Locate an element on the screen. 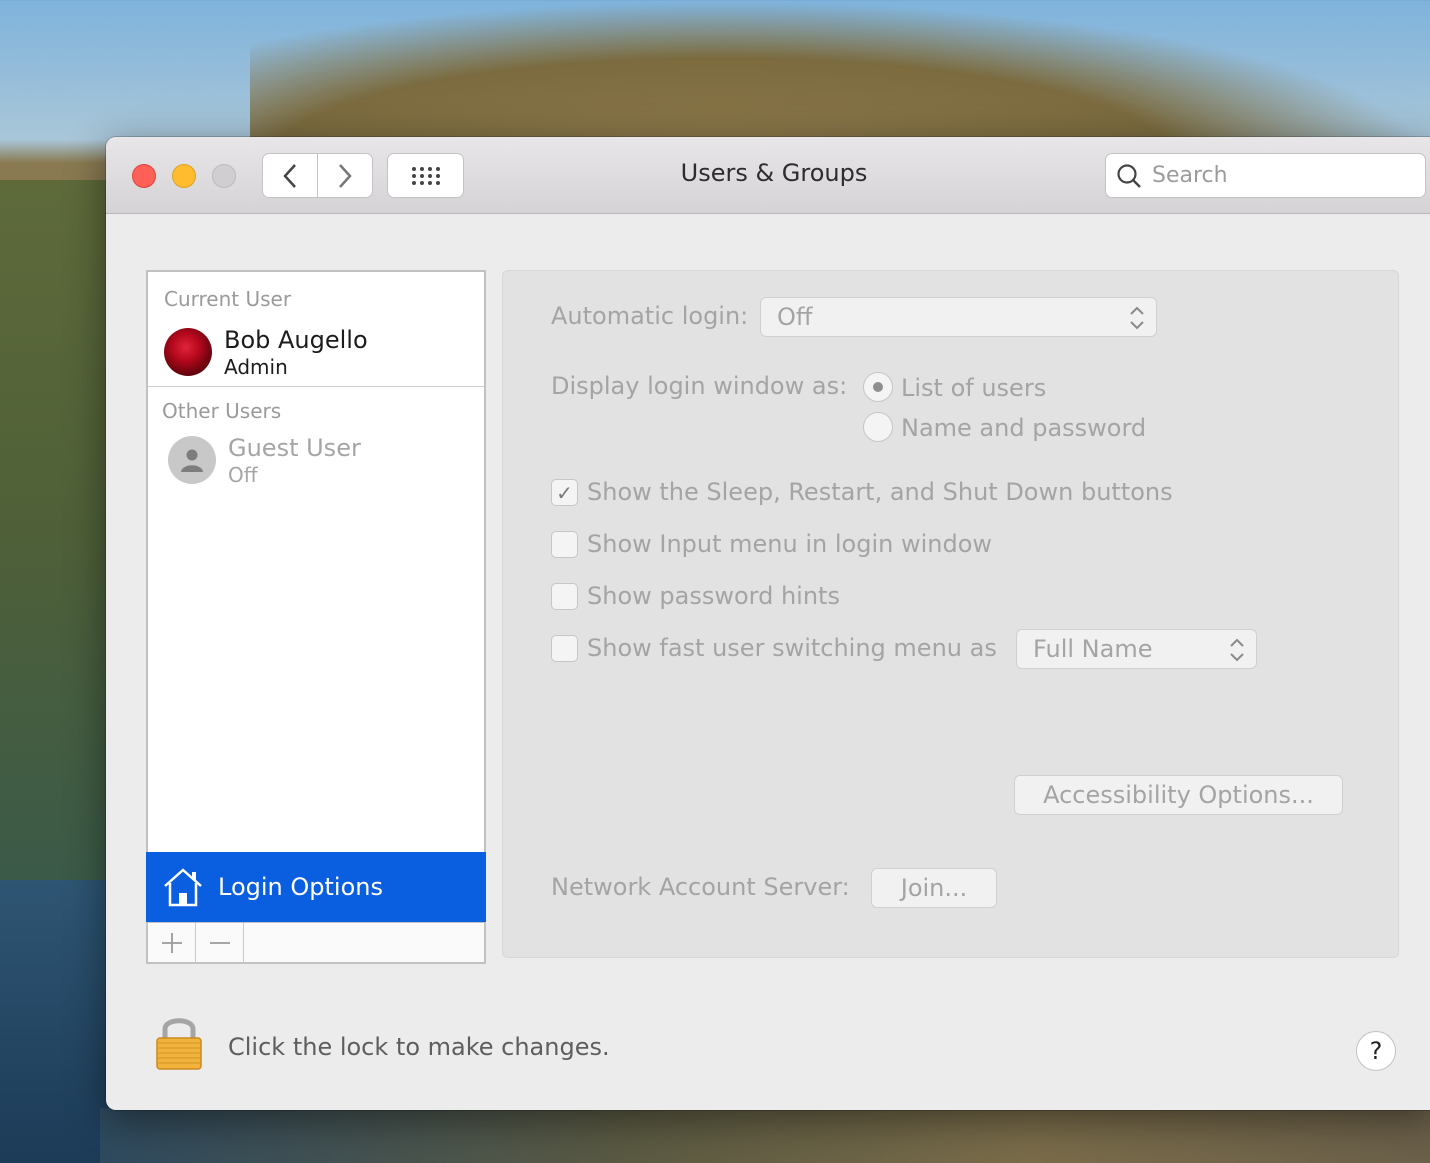  guest-user-name: Guest User is located at coordinates (294, 448).